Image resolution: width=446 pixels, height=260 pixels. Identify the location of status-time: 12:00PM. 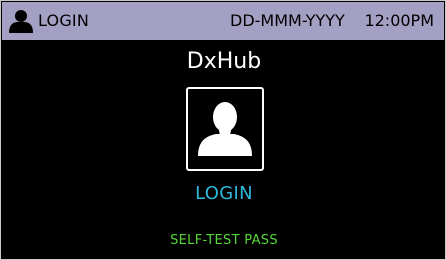
(399, 20).